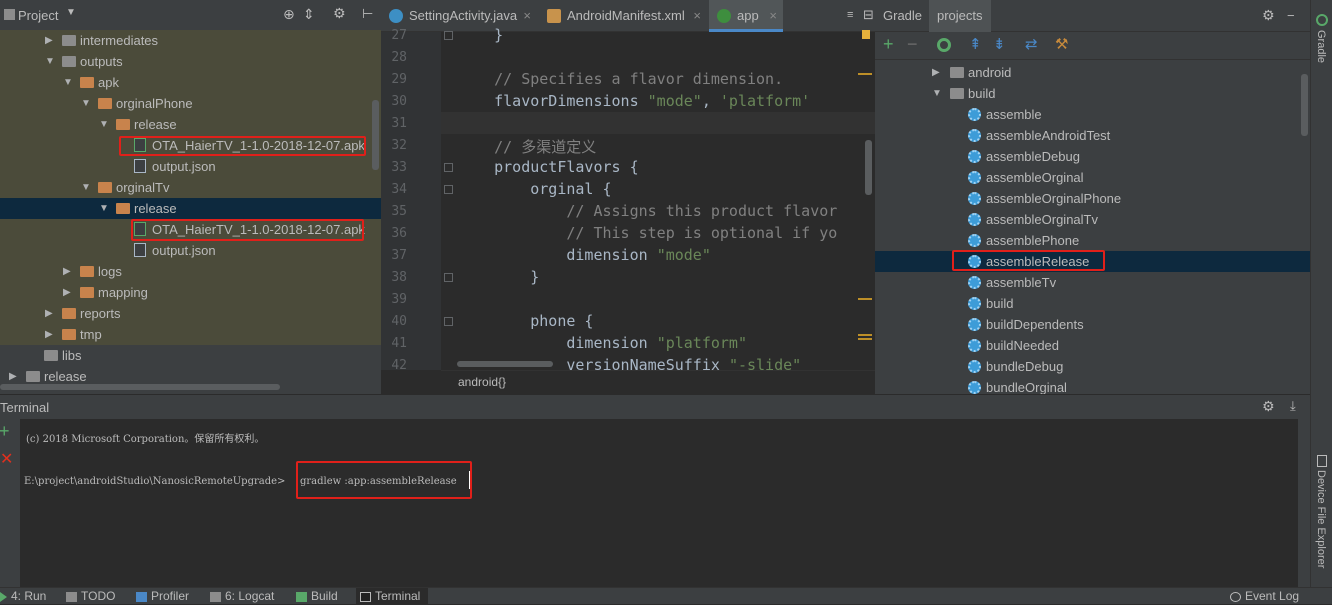 The height and width of the screenshot is (605, 1332). Describe the element at coordinates (944, 45) in the screenshot. I see `refresh-icon` at that location.